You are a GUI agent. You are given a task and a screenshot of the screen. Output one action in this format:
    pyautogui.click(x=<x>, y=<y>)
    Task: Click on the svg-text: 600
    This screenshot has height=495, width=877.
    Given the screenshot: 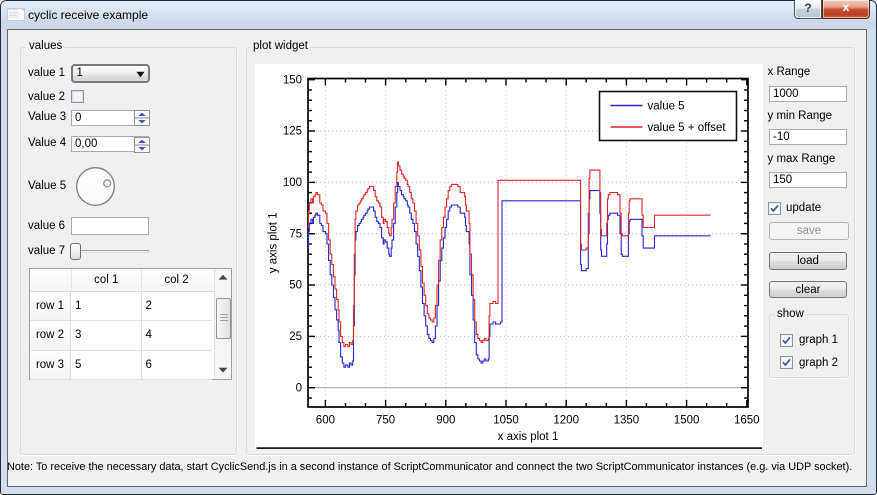 What is the action you would take?
    pyautogui.click(x=324, y=420)
    